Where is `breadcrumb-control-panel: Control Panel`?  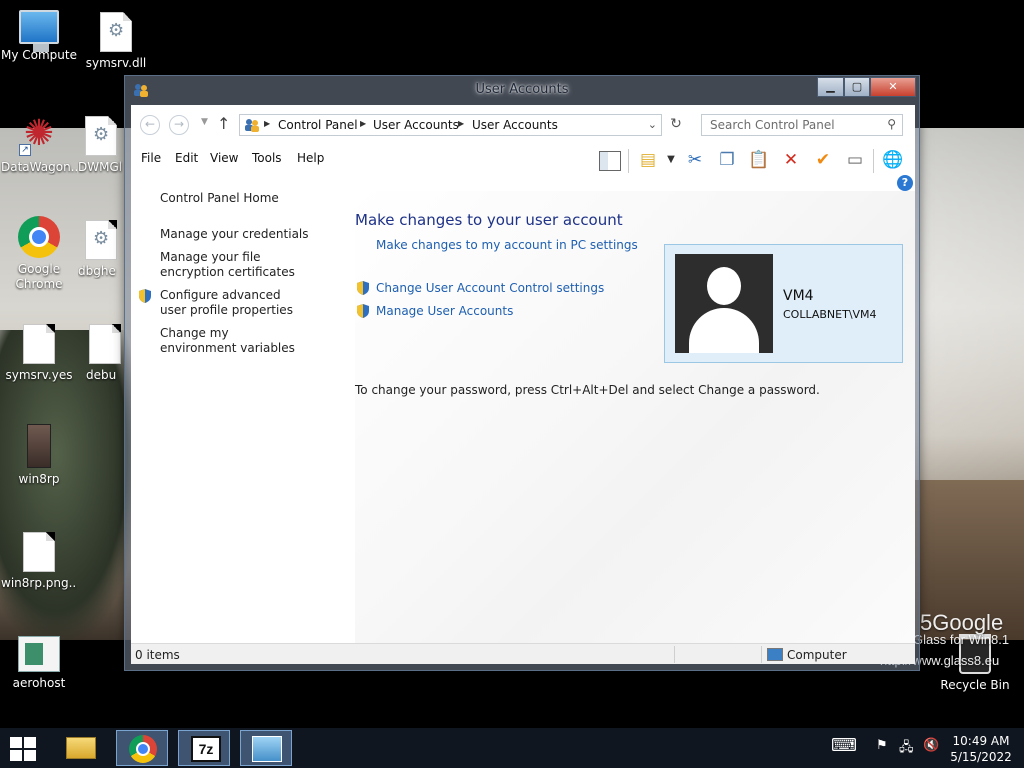
breadcrumb-control-panel: Control Panel is located at coordinates (318, 125).